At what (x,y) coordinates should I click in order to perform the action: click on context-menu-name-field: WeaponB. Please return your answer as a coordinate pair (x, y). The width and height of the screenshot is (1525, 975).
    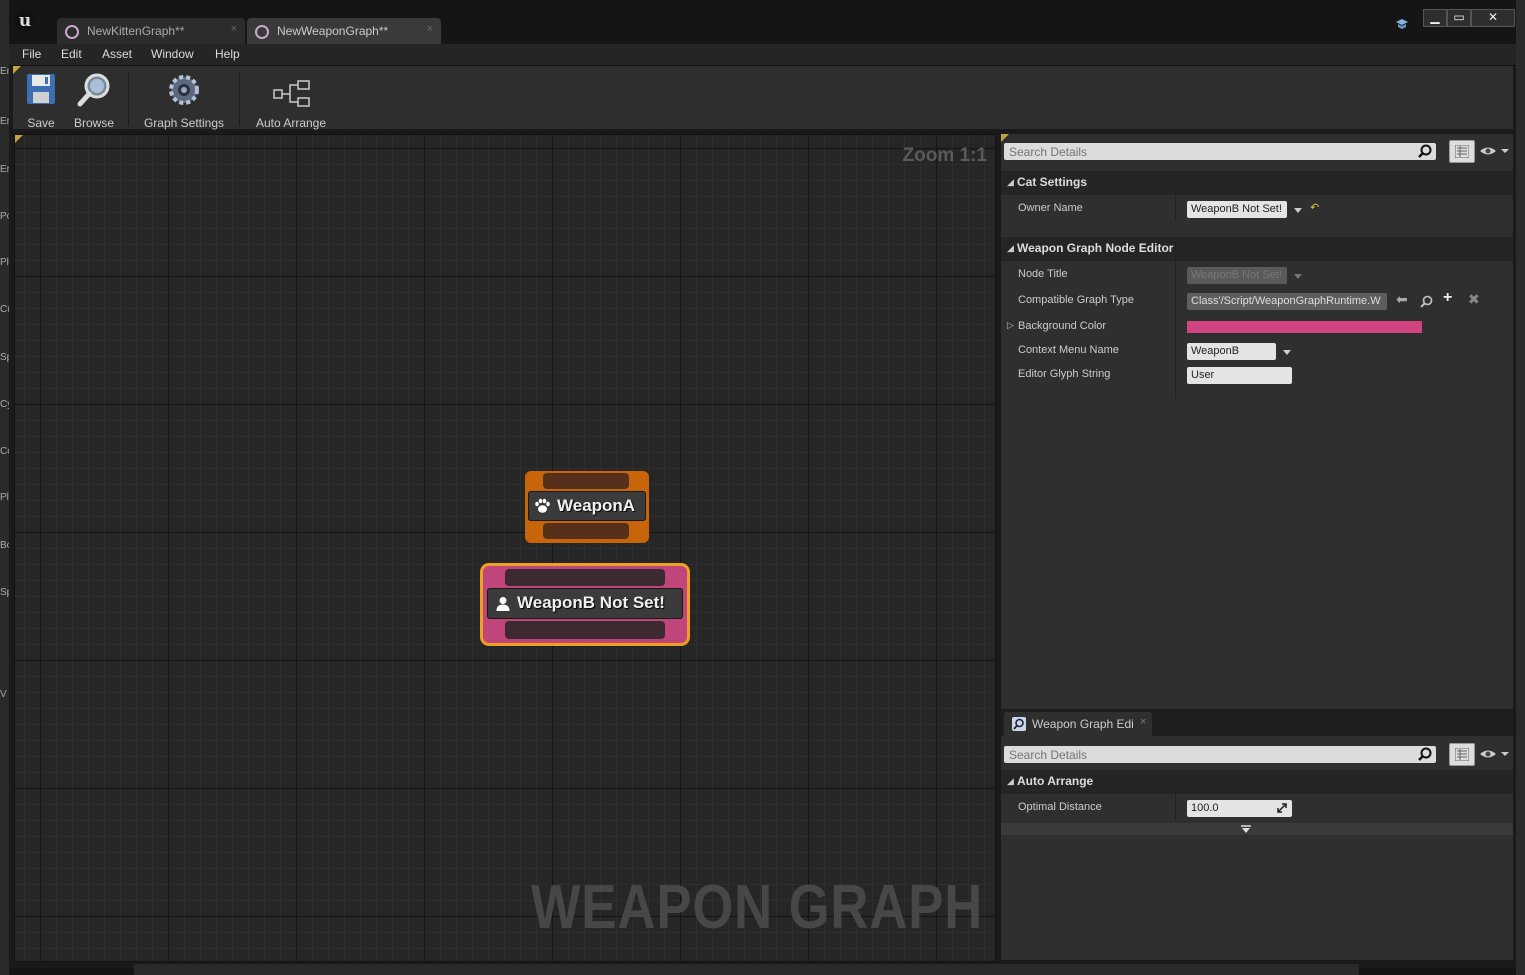
    Looking at the image, I should click on (1231, 351).